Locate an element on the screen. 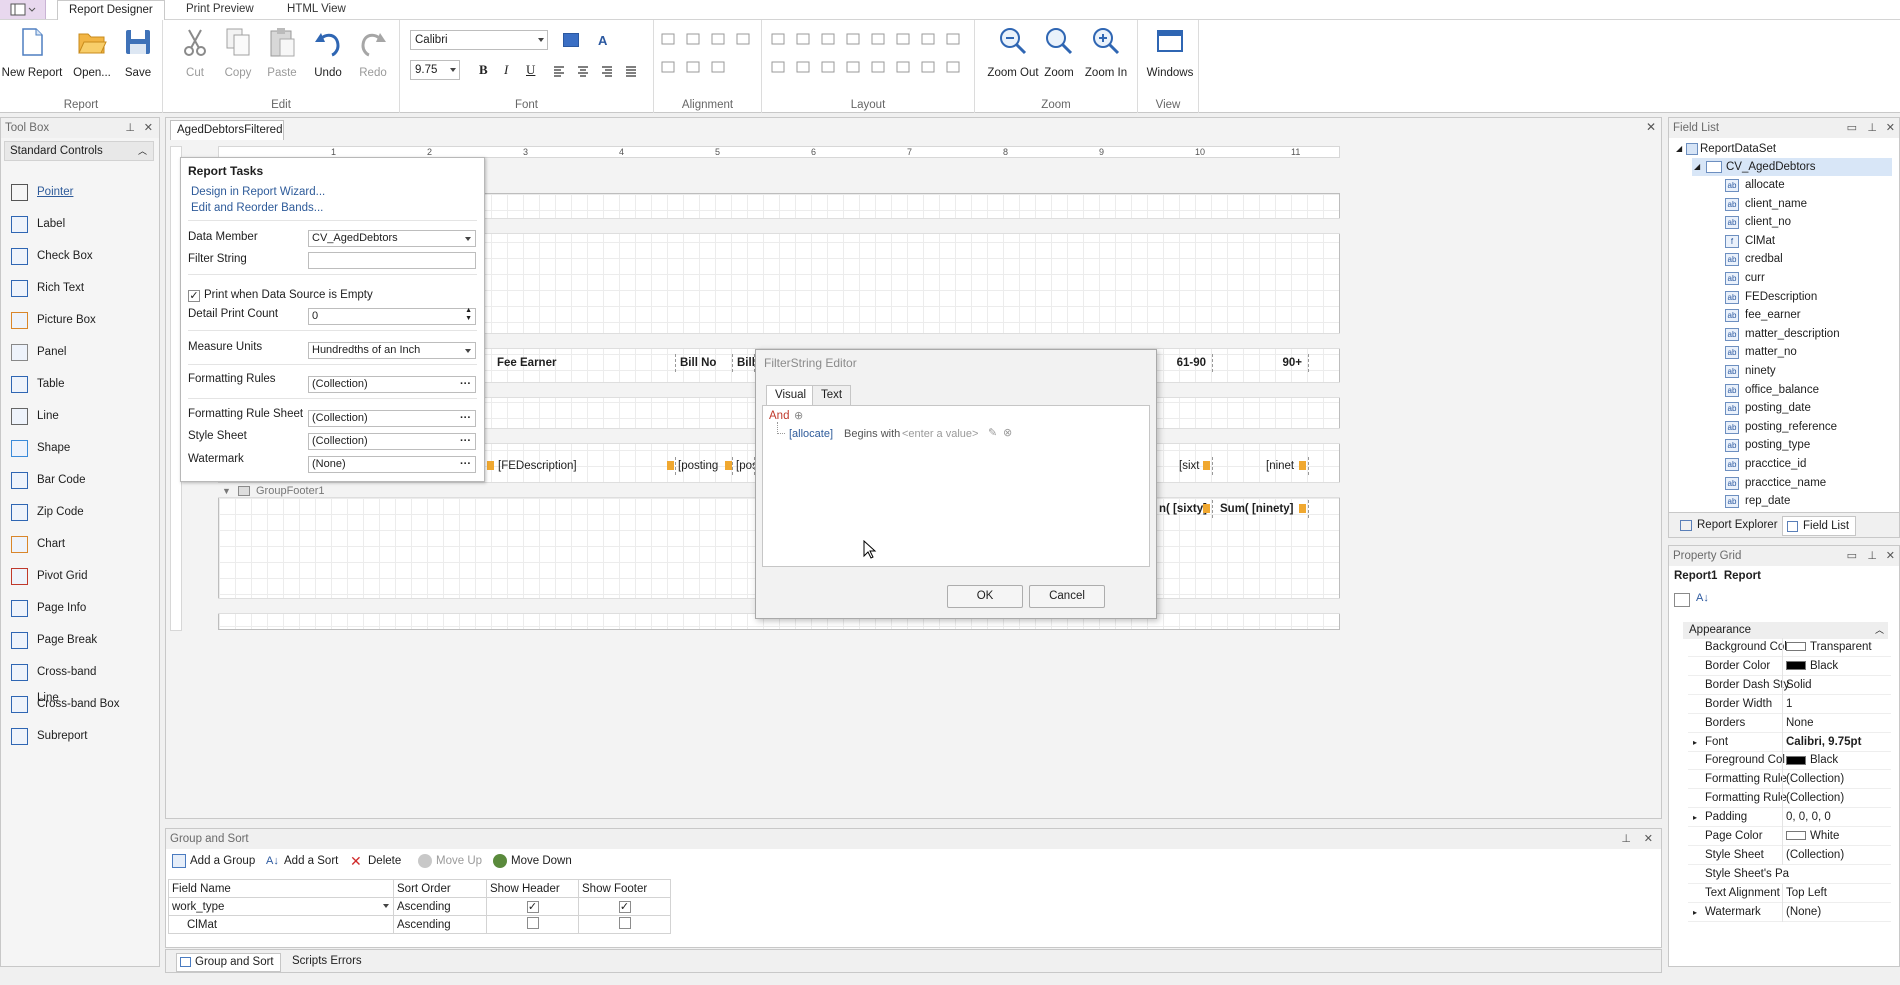 The height and width of the screenshot is (985, 1900). tab-field-list: Field List is located at coordinates (1819, 526).